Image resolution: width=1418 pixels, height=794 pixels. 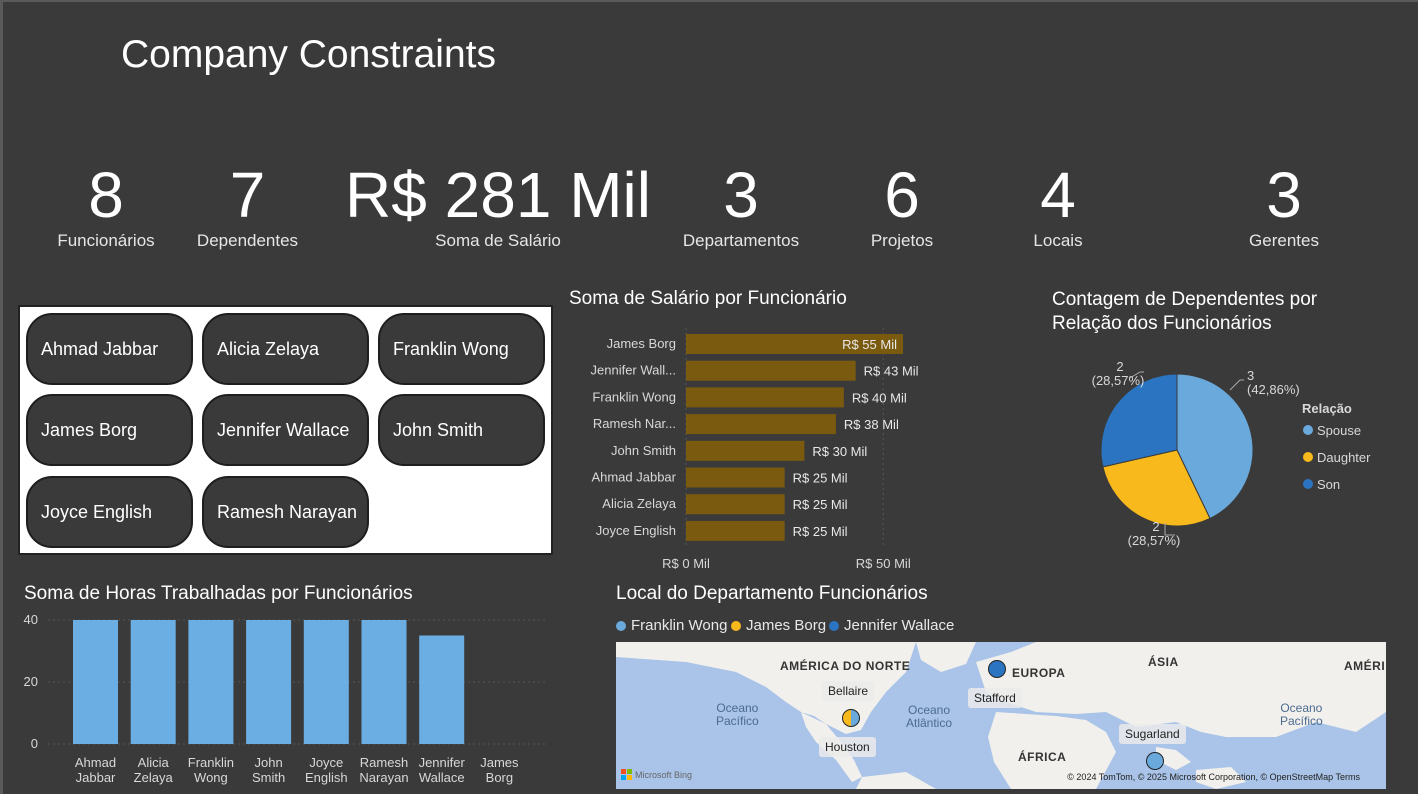 What do you see at coordinates (664, 774) in the screenshot?
I see `bing-brand-text: Microsoft Bing` at bounding box center [664, 774].